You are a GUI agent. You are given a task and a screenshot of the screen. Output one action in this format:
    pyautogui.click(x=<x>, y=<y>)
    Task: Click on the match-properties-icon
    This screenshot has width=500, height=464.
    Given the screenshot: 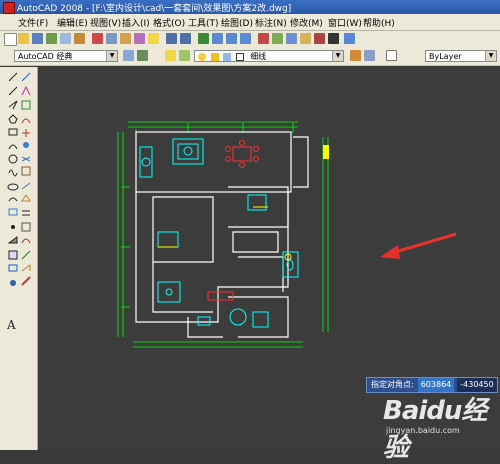 What is the action you would take?
    pyautogui.click(x=139, y=38)
    